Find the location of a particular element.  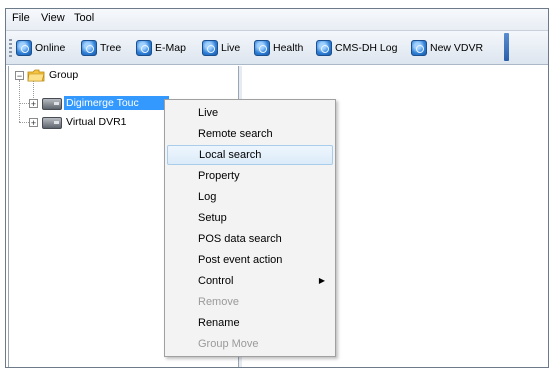

new-vdvr-icon is located at coordinates (419, 48).